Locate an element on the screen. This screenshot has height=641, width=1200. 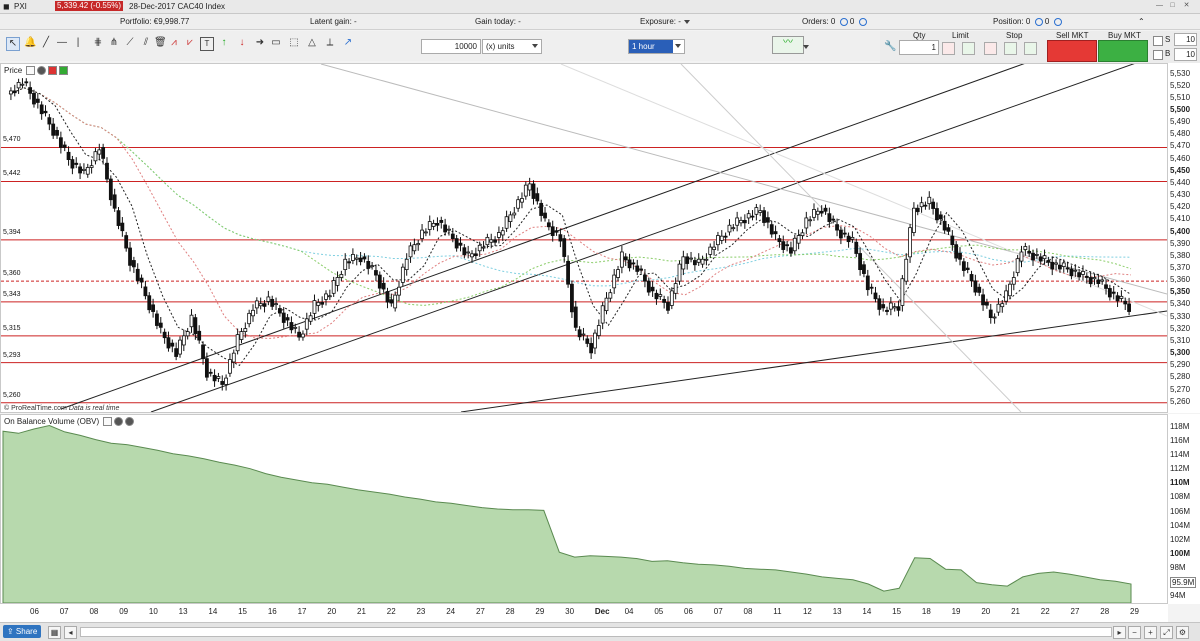
zigzag-tool-icon: ⩘ is located at coordinates (174, 43).